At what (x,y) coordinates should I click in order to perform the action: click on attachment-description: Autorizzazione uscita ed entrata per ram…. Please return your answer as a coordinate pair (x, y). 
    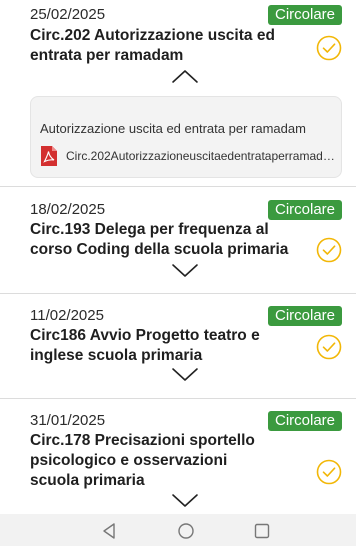
    Looking at the image, I should click on (173, 128).